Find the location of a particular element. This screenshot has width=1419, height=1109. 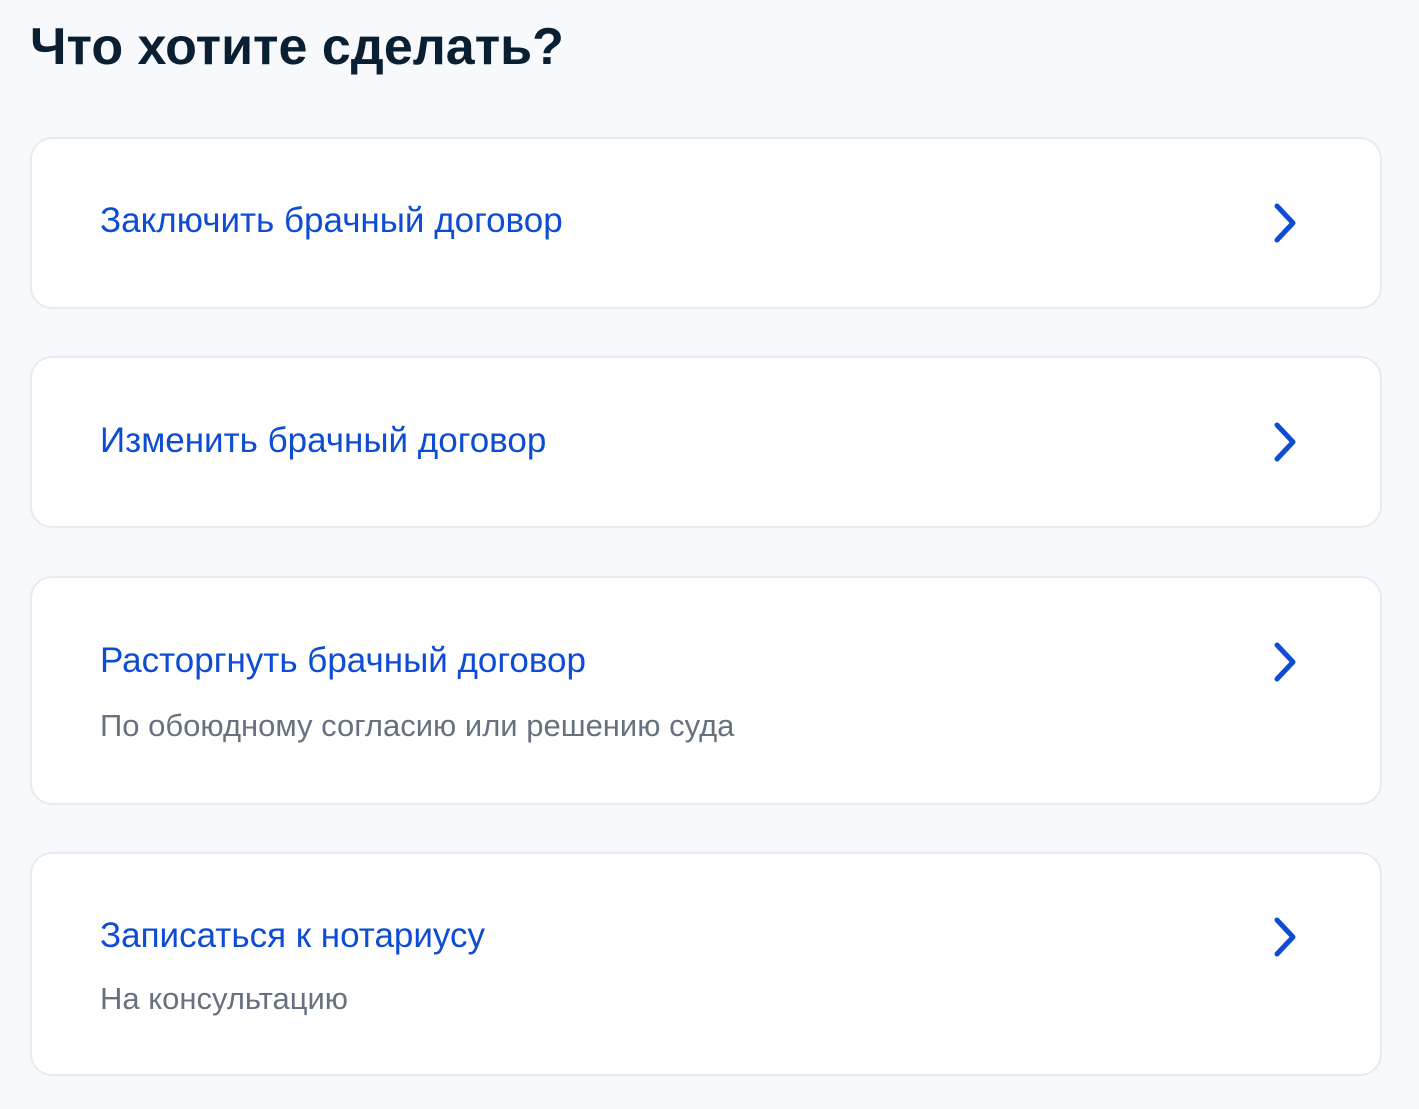

option-subtitle: На консультацию is located at coordinates (224, 998).